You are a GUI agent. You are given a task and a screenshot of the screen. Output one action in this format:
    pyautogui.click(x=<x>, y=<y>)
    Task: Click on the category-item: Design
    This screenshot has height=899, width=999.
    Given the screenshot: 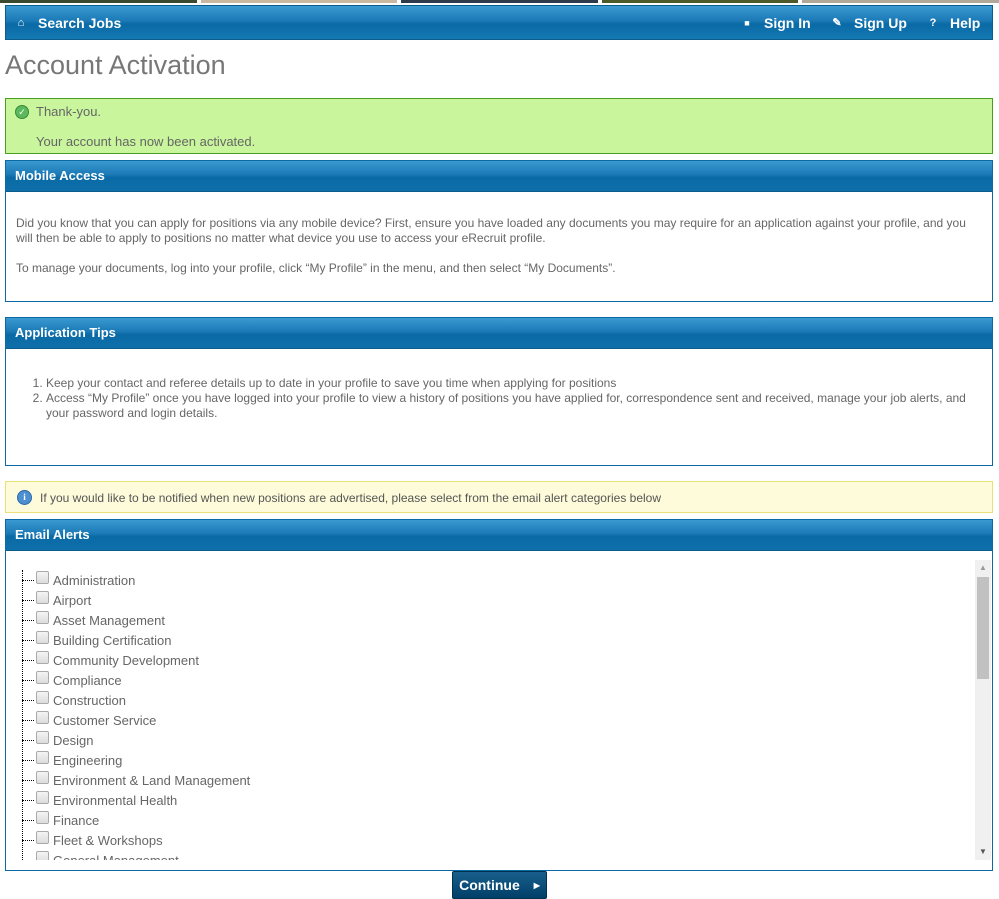 What is the action you would take?
    pyautogui.click(x=57, y=740)
    